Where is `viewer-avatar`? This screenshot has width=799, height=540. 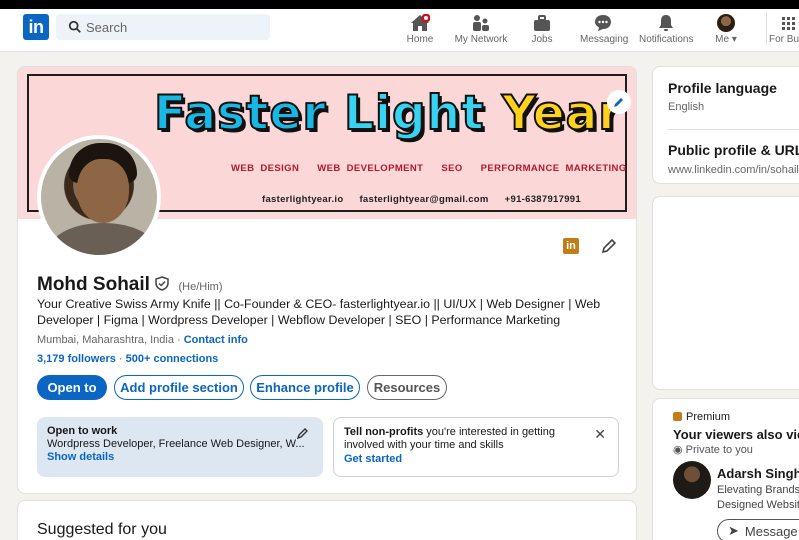 viewer-avatar is located at coordinates (692, 480).